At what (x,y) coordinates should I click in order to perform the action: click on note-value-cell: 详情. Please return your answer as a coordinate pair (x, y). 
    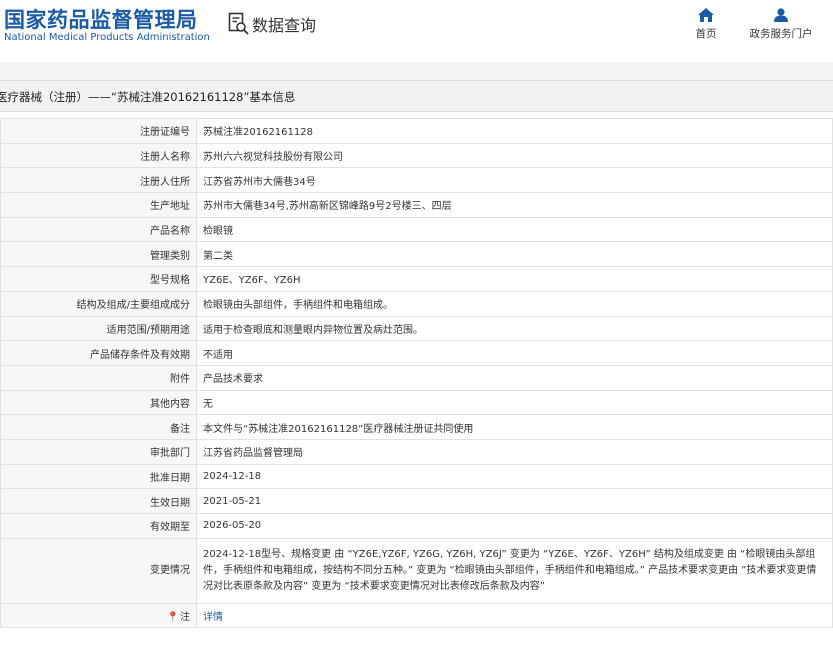
    Looking at the image, I should click on (514, 615).